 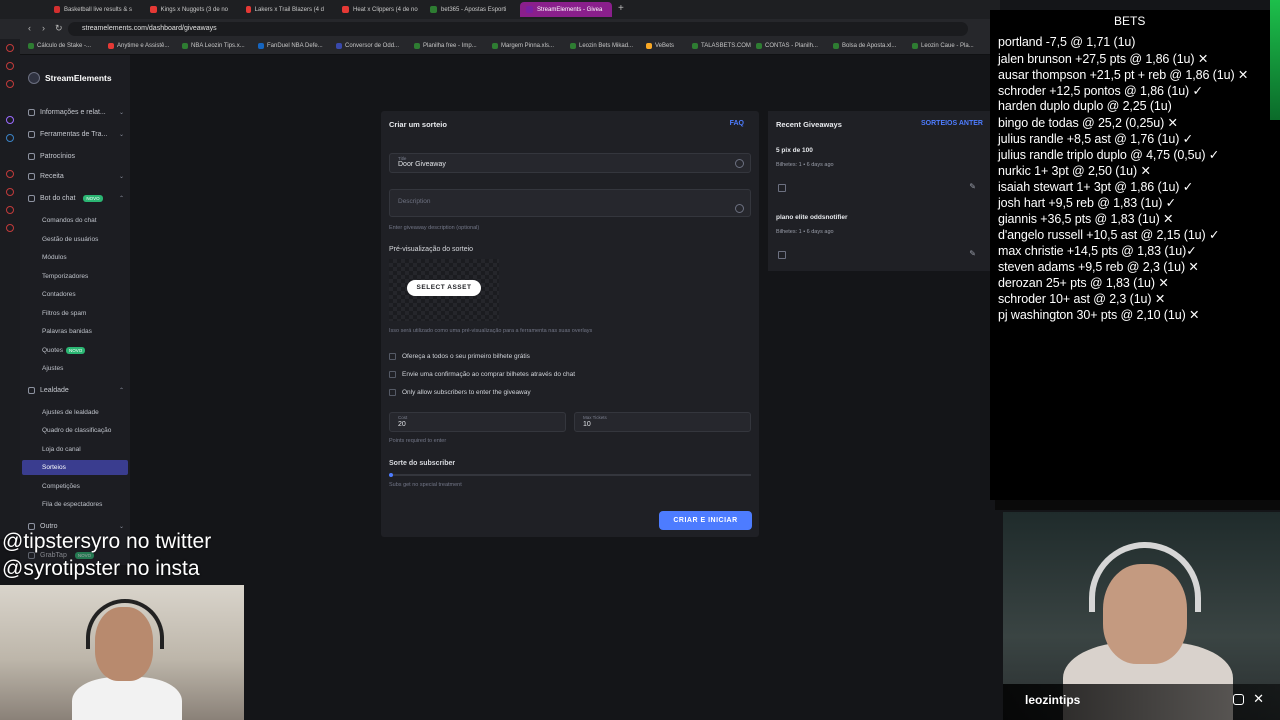 What do you see at coordinates (570, 203) in the screenshot?
I see `description-field: Description` at bounding box center [570, 203].